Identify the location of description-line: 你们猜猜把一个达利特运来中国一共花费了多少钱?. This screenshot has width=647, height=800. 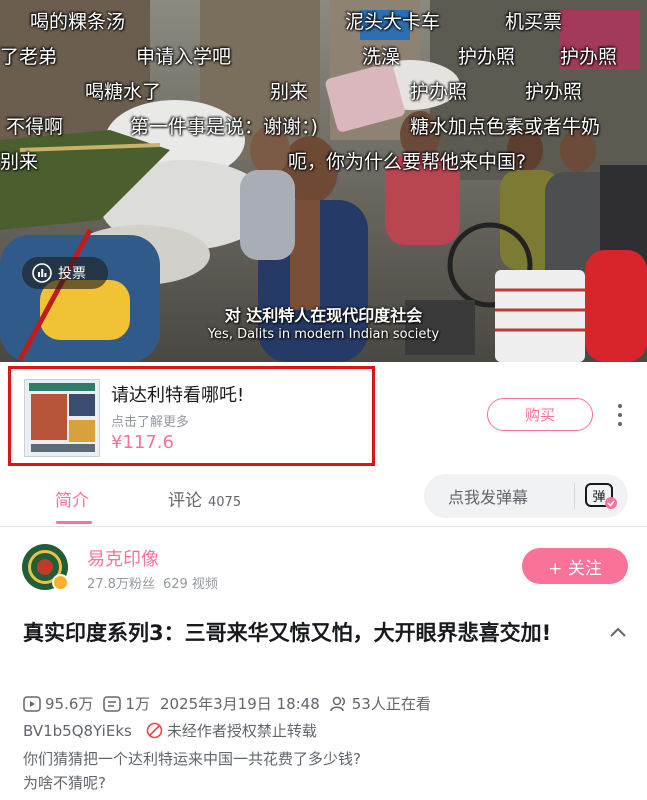
(192, 759).